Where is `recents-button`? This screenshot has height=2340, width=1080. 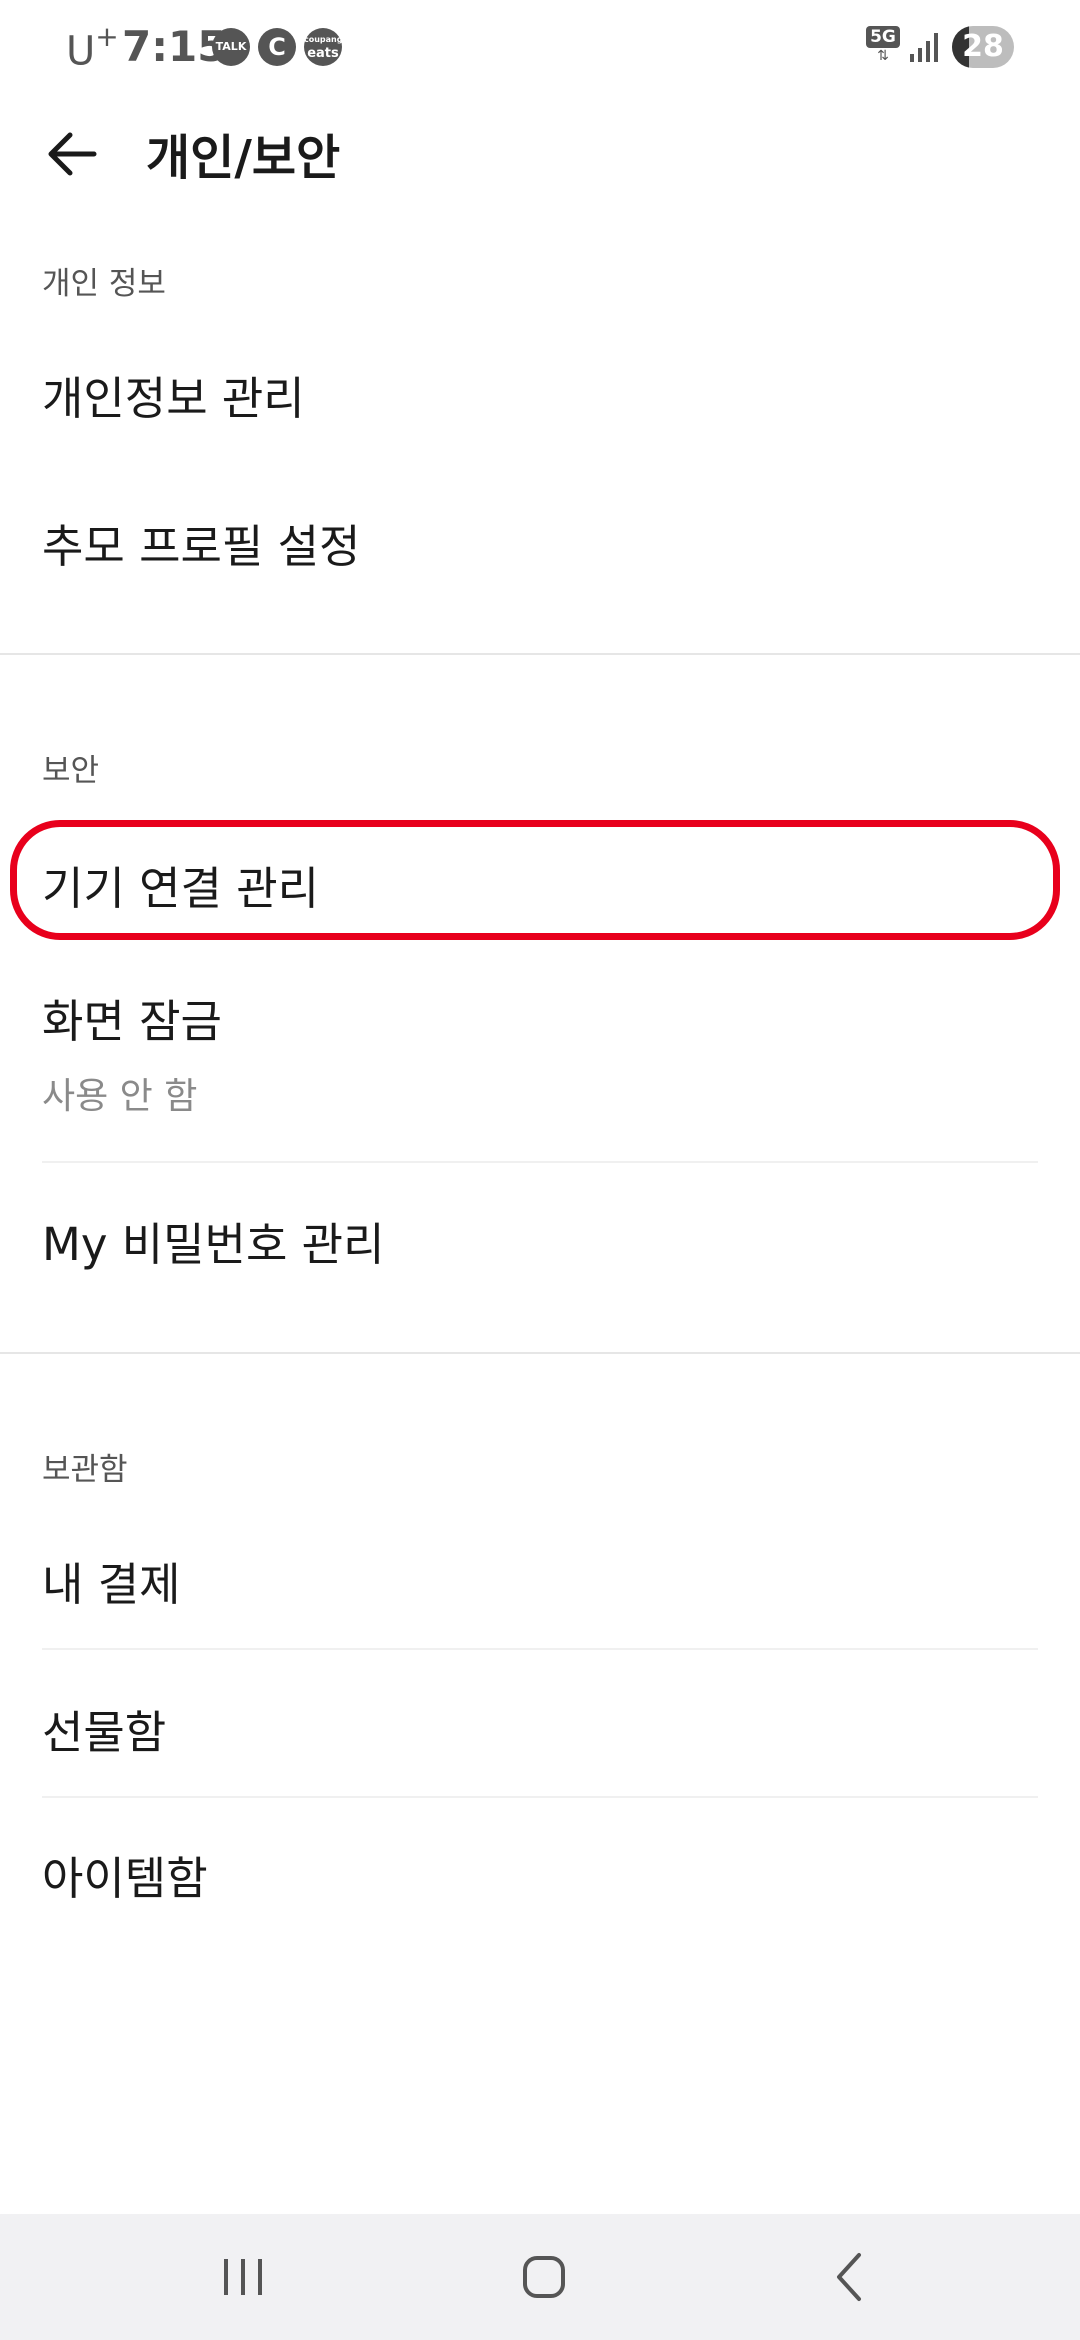
recents-button is located at coordinates (243, 2277).